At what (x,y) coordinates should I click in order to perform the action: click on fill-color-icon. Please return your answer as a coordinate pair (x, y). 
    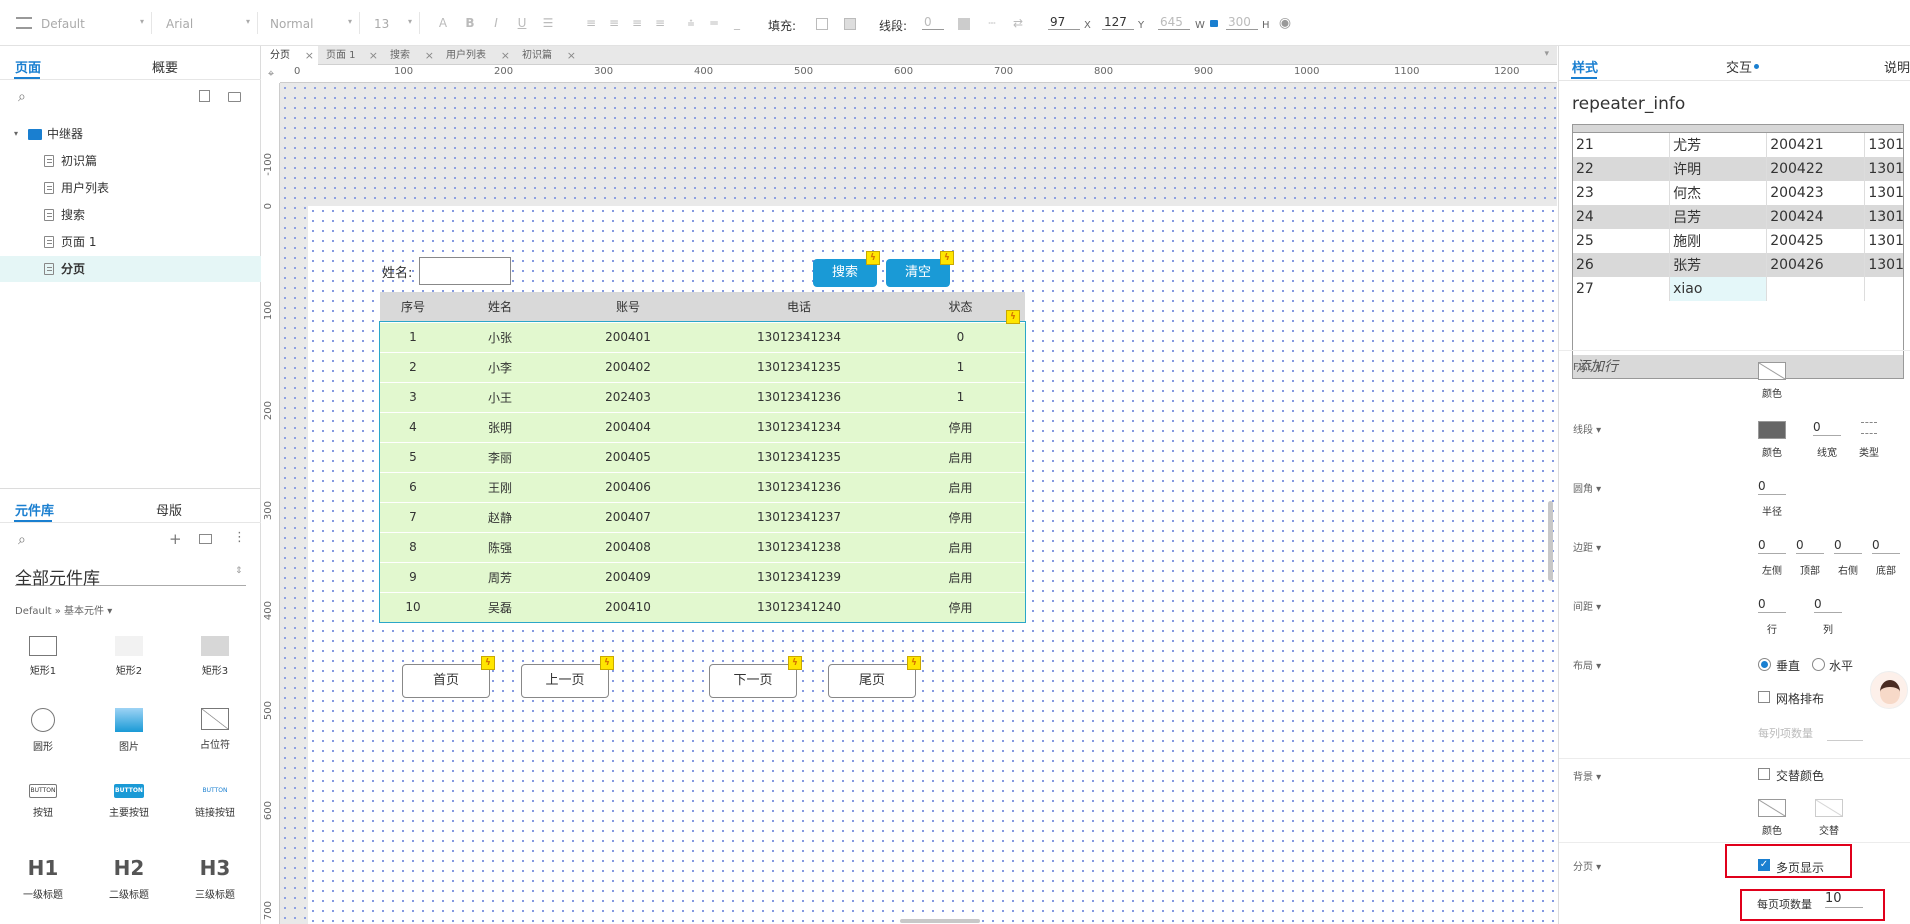
    Looking at the image, I should click on (822, 24).